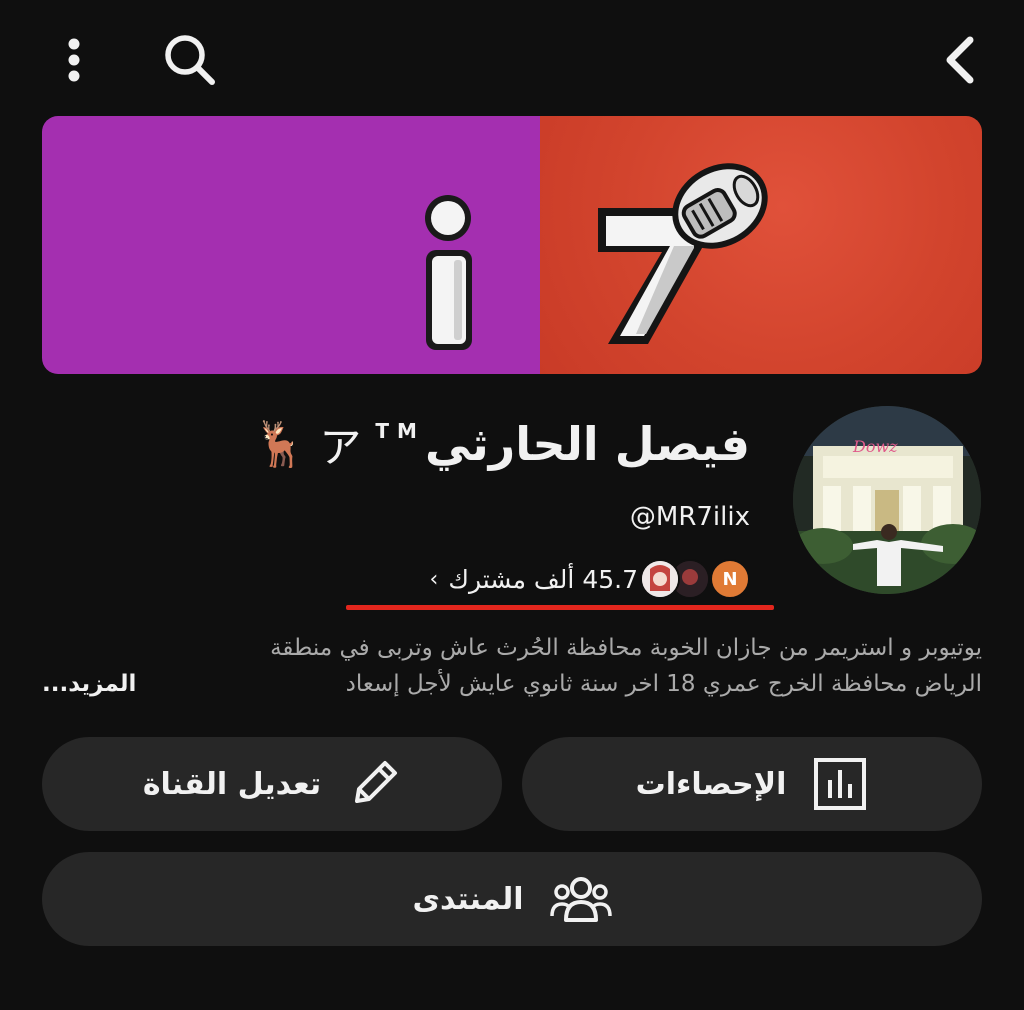 The height and width of the screenshot is (1010, 1024). Describe the element at coordinates (695, 579) in the screenshot. I see `subscriber-avatars: N` at that location.